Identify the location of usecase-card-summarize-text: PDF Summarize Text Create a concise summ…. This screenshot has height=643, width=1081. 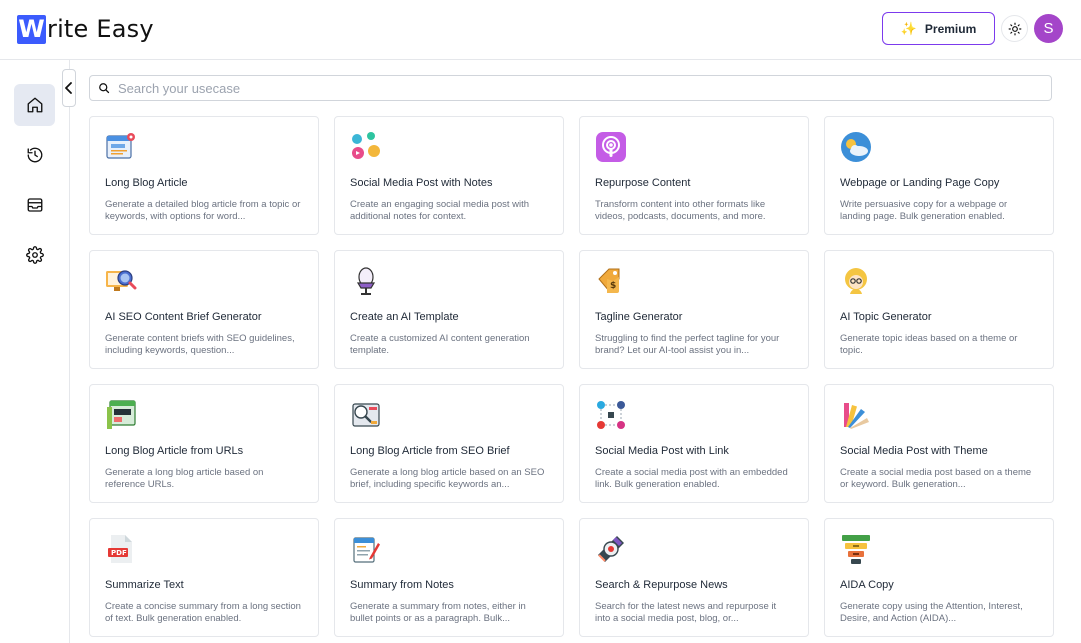
(204, 577).